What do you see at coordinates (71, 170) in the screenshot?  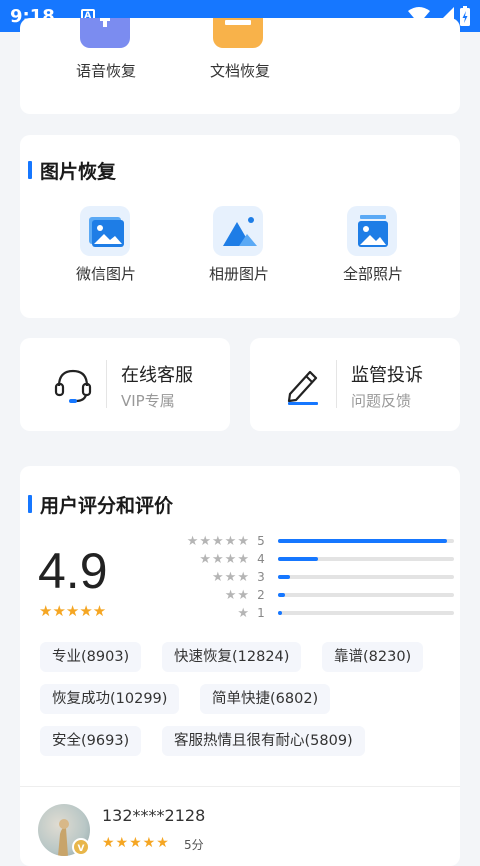 I see `image-recovery-title: 图片恢复` at bounding box center [71, 170].